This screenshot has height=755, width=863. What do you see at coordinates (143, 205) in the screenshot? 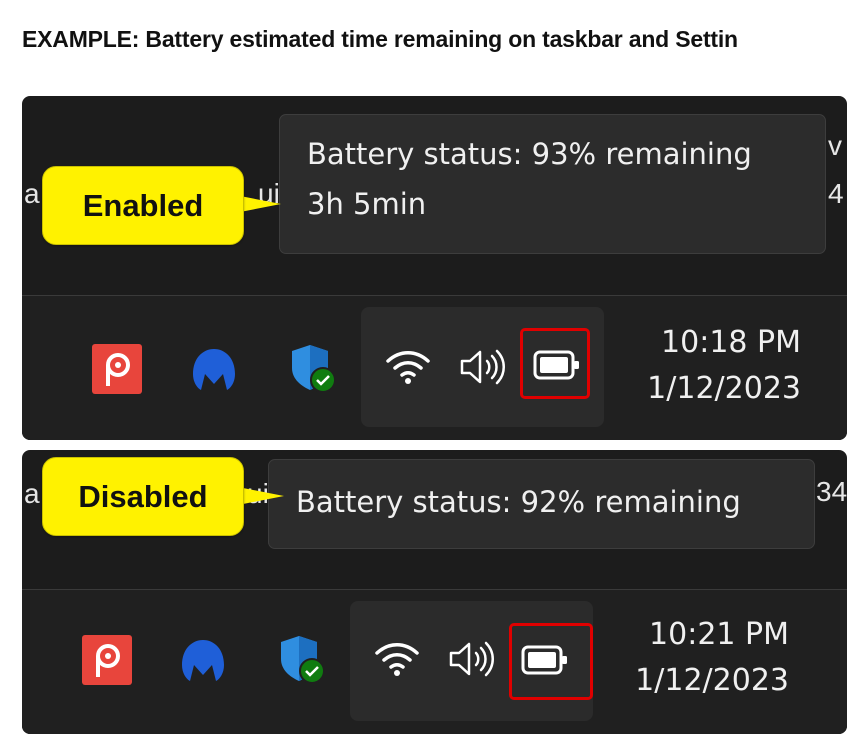
I see `enabled-callout: Enabled` at bounding box center [143, 205].